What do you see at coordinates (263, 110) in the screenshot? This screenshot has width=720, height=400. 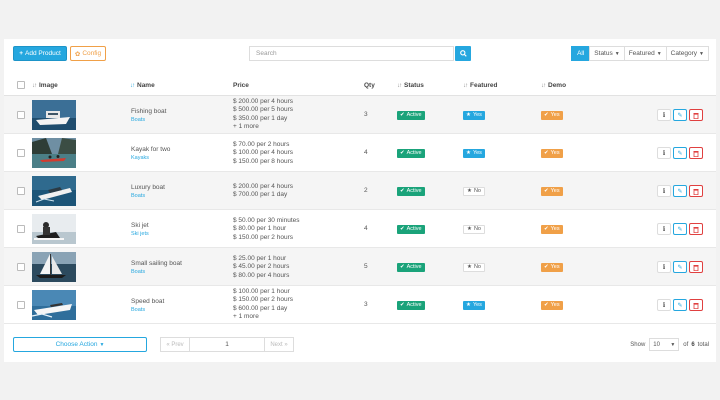 I see `price-line: $ 500.00 per 5 hours` at bounding box center [263, 110].